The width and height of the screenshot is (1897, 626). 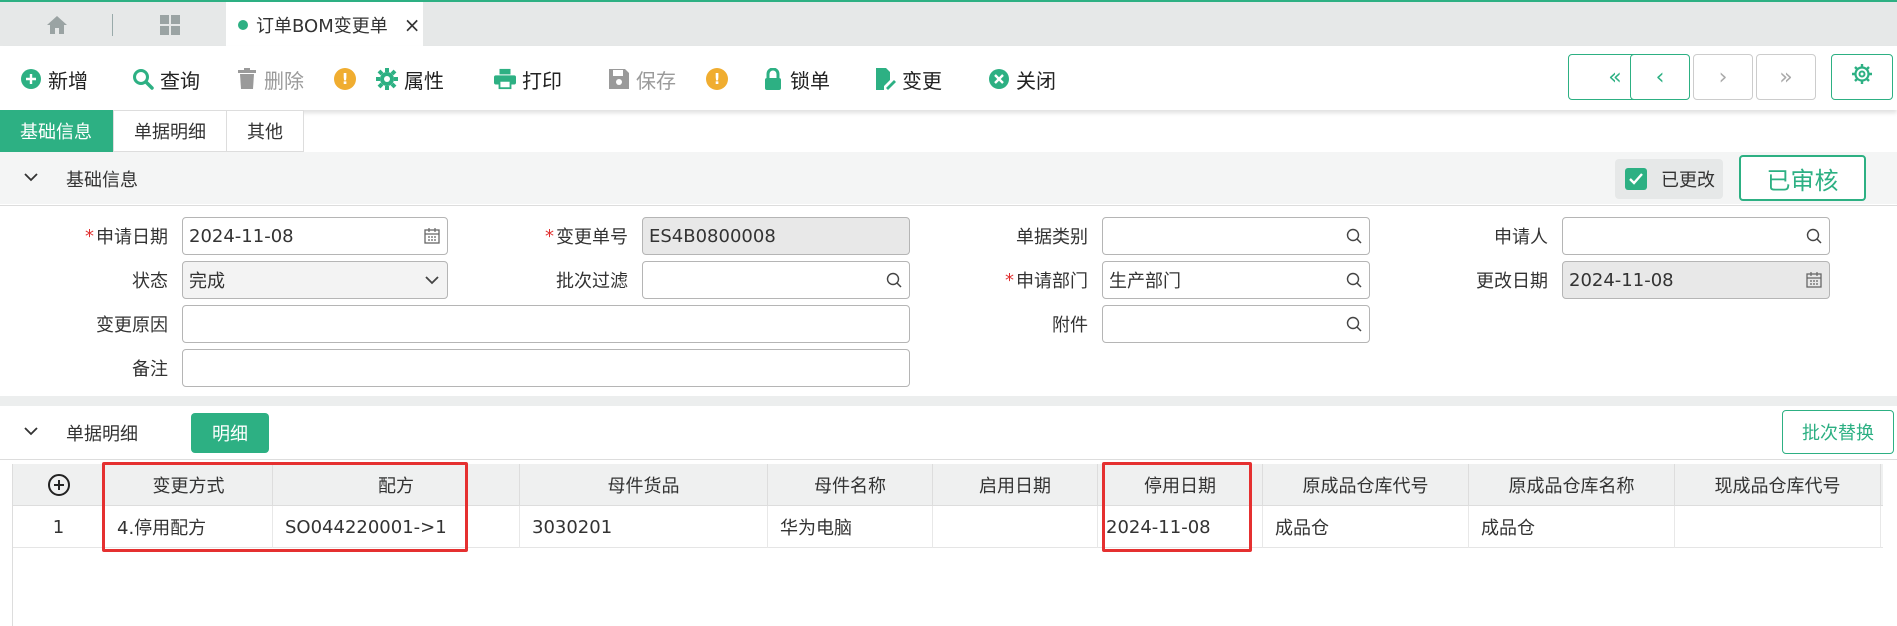 What do you see at coordinates (189, 485) in the screenshot?
I see `col-change-method: 变更方式` at bounding box center [189, 485].